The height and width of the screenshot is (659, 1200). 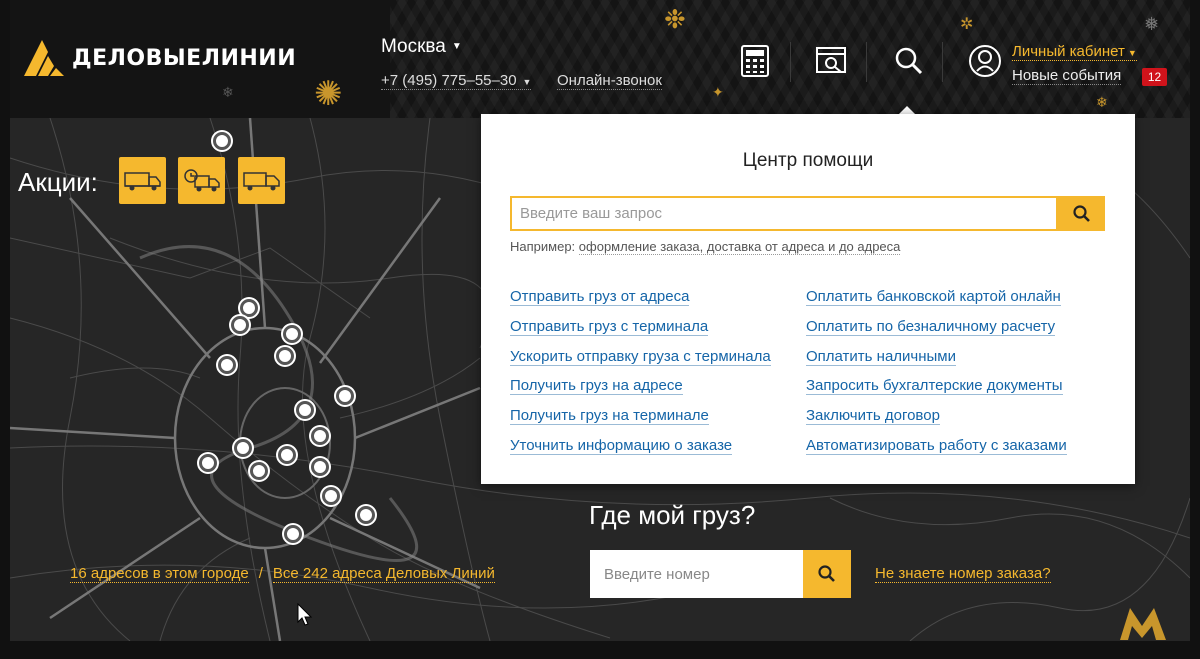 I want to click on city-addresses-link: 16 адресов в этом городе, so click(x=159, y=574).